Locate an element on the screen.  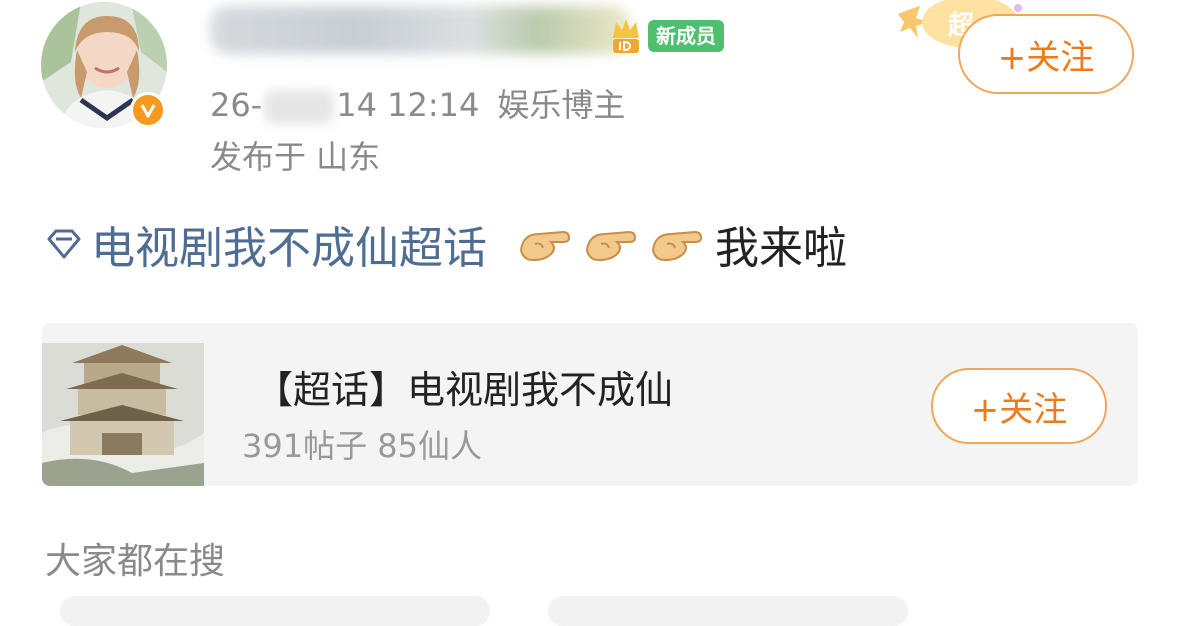
diamond-icon is located at coordinates (64, 244).